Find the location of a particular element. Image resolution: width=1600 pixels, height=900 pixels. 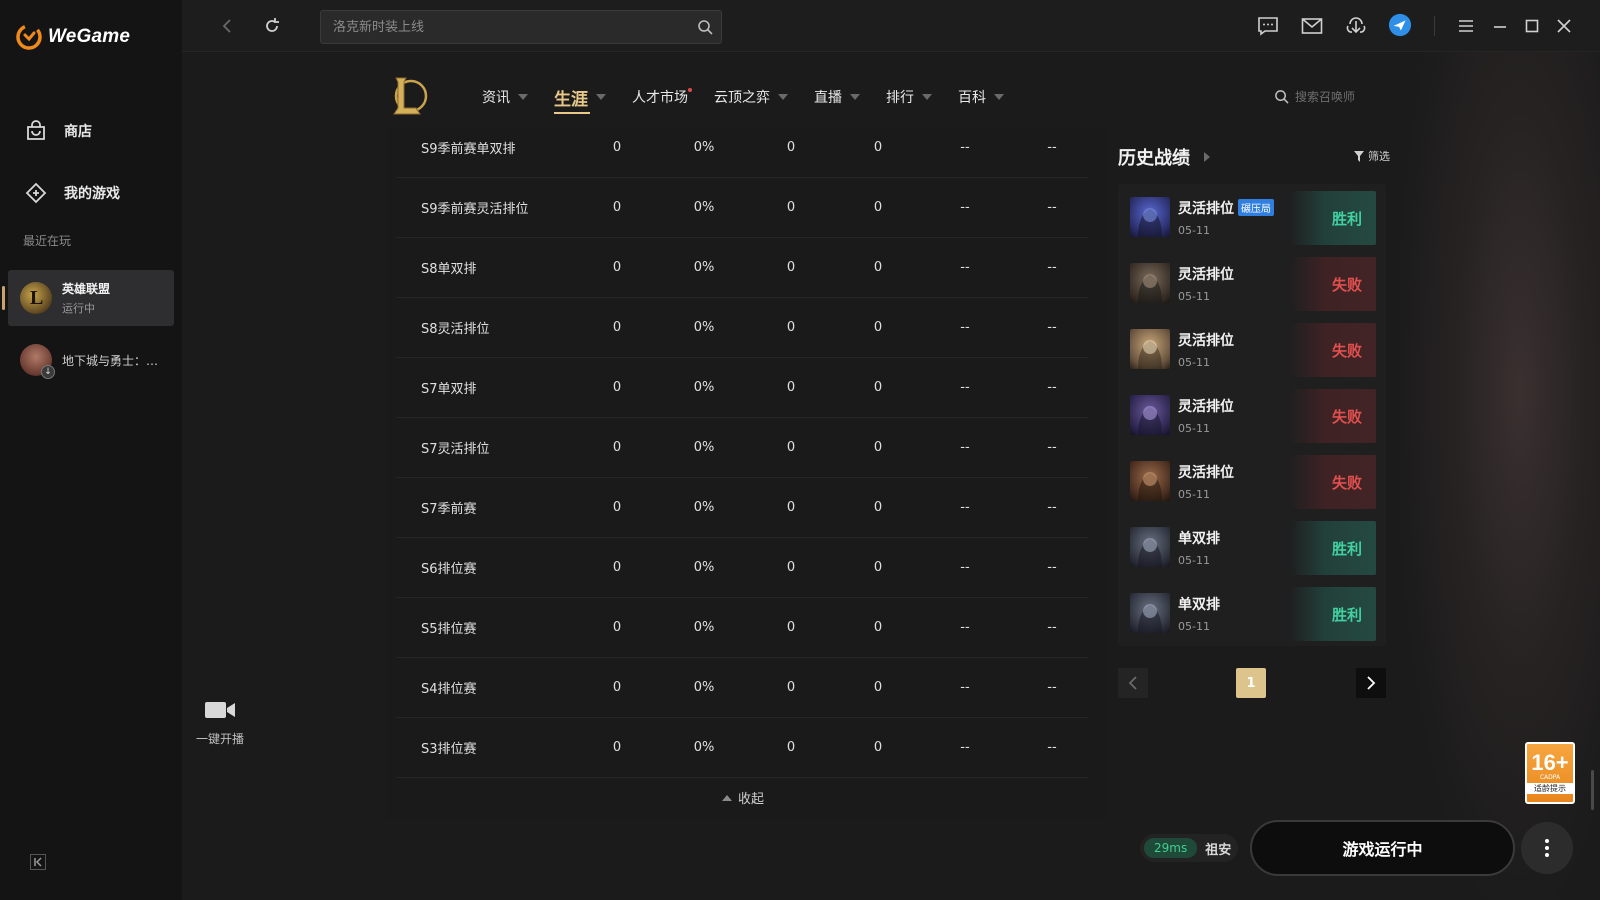

tab-tft: 云顶之弈 is located at coordinates (751, 97).